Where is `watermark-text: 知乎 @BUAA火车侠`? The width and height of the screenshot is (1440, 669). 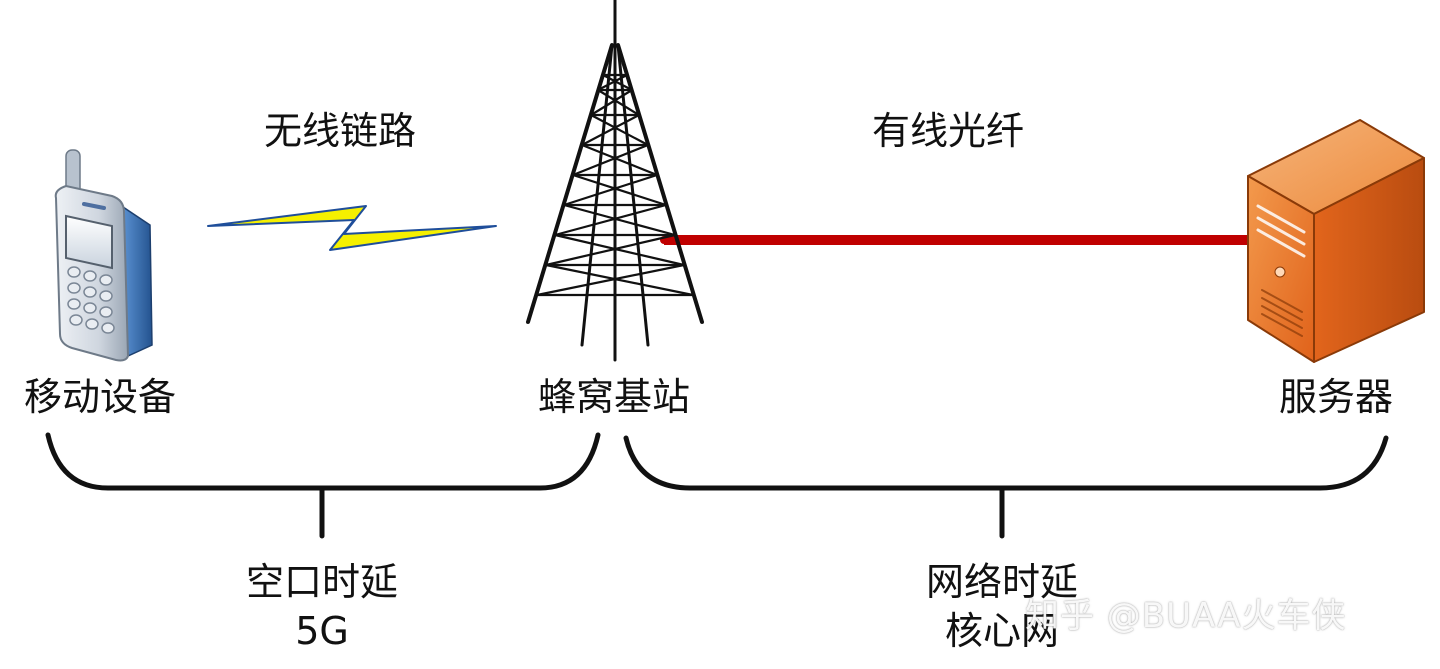
watermark-text: 知乎 @BUAA火车侠 is located at coordinates (1186, 616).